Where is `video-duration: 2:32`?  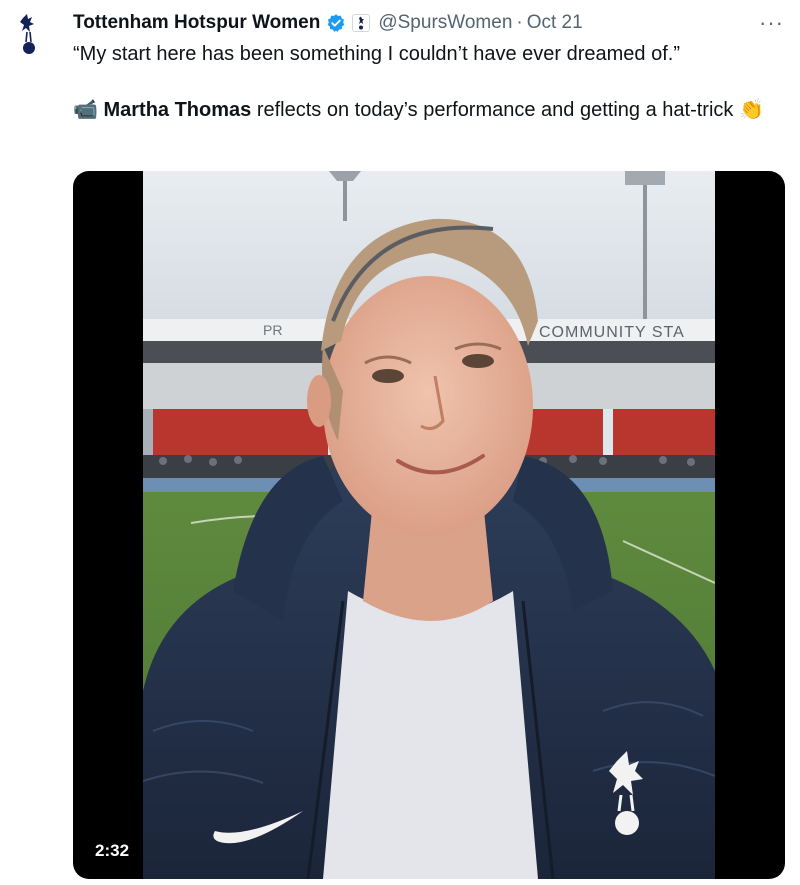
video-duration: 2:32 is located at coordinates (112, 851).